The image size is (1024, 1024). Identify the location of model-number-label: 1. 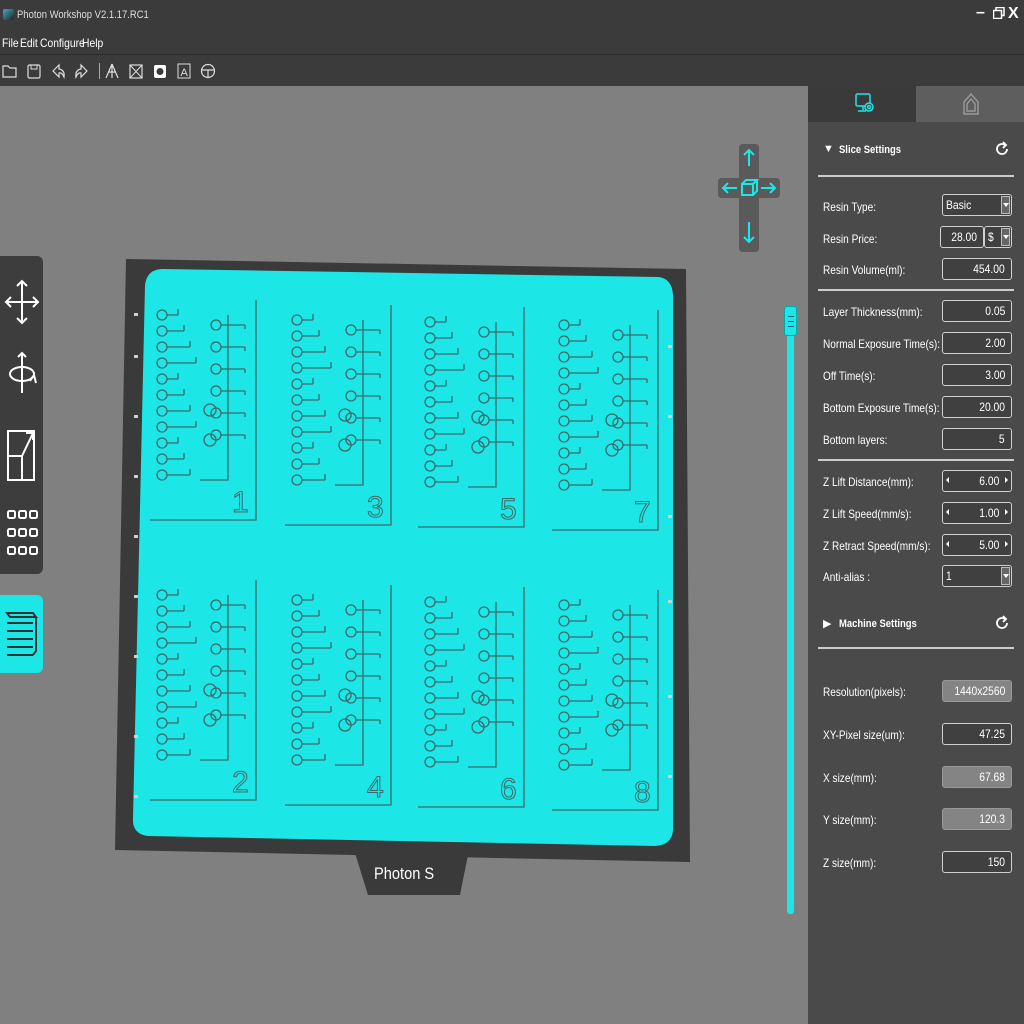
(240, 502).